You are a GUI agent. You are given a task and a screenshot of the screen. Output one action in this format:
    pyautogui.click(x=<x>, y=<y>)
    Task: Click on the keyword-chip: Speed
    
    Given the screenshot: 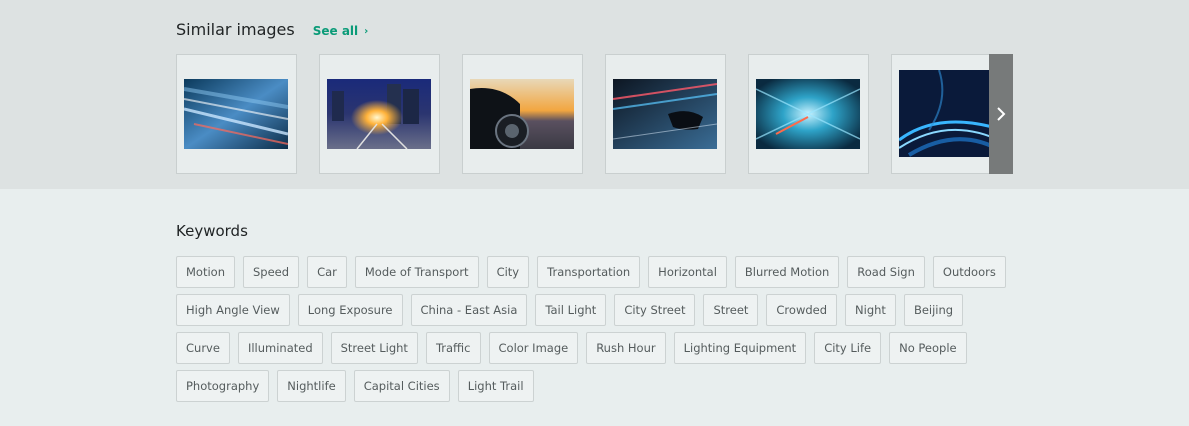 What is the action you would take?
    pyautogui.click(x=271, y=272)
    